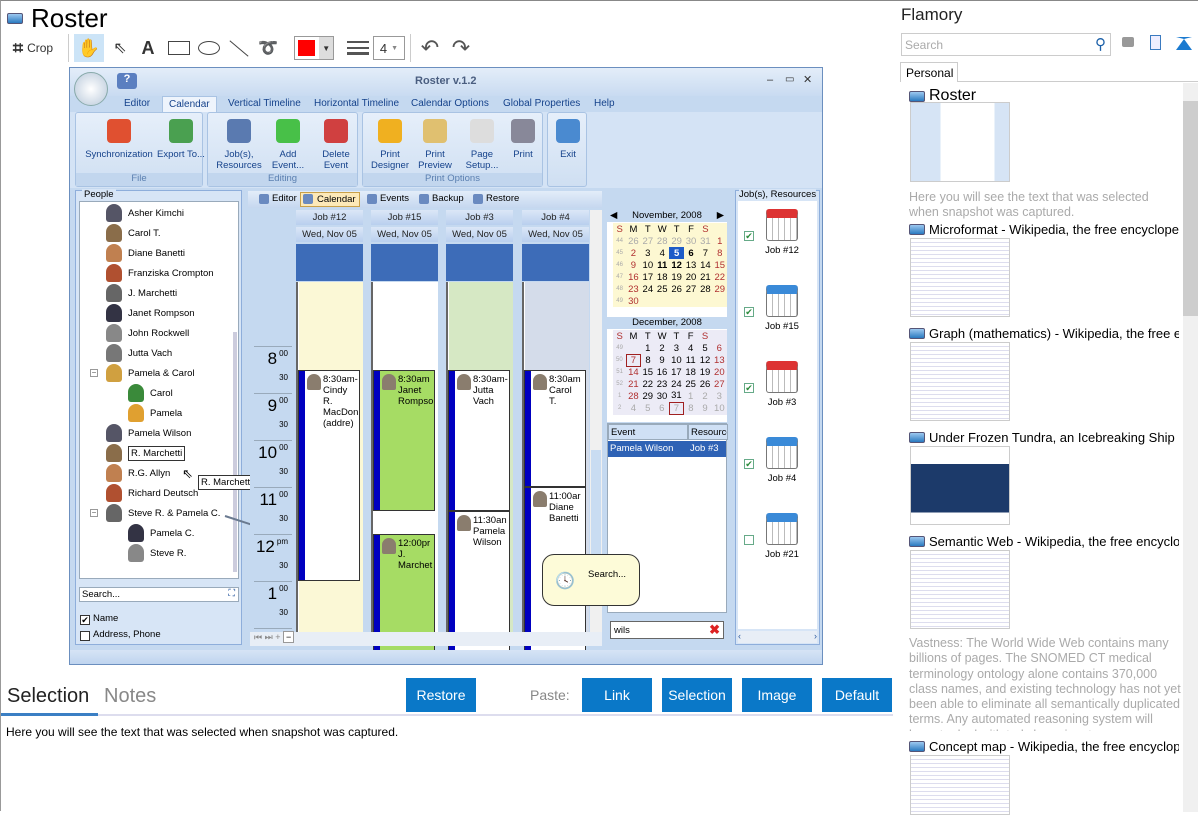 Image resolution: width=1198 pixels, height=815 pixels. Describe the element at coordinates (146, 453) in the screenshot. I see `person-item: R. Marchetti` at that location.